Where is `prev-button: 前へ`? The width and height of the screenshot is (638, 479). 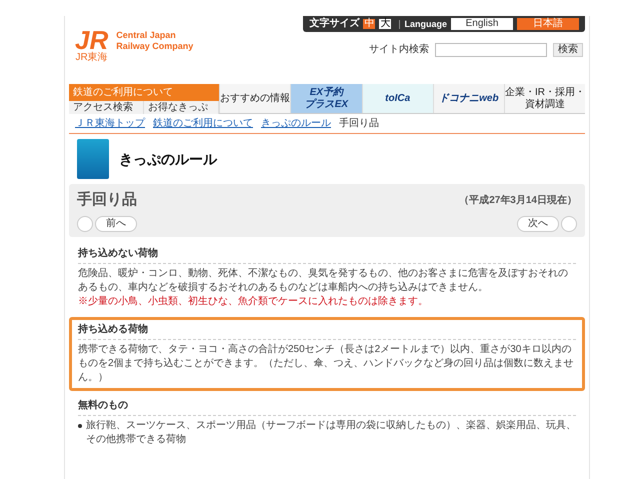 prev-button: 前へ is located at coordinates (116, 224).